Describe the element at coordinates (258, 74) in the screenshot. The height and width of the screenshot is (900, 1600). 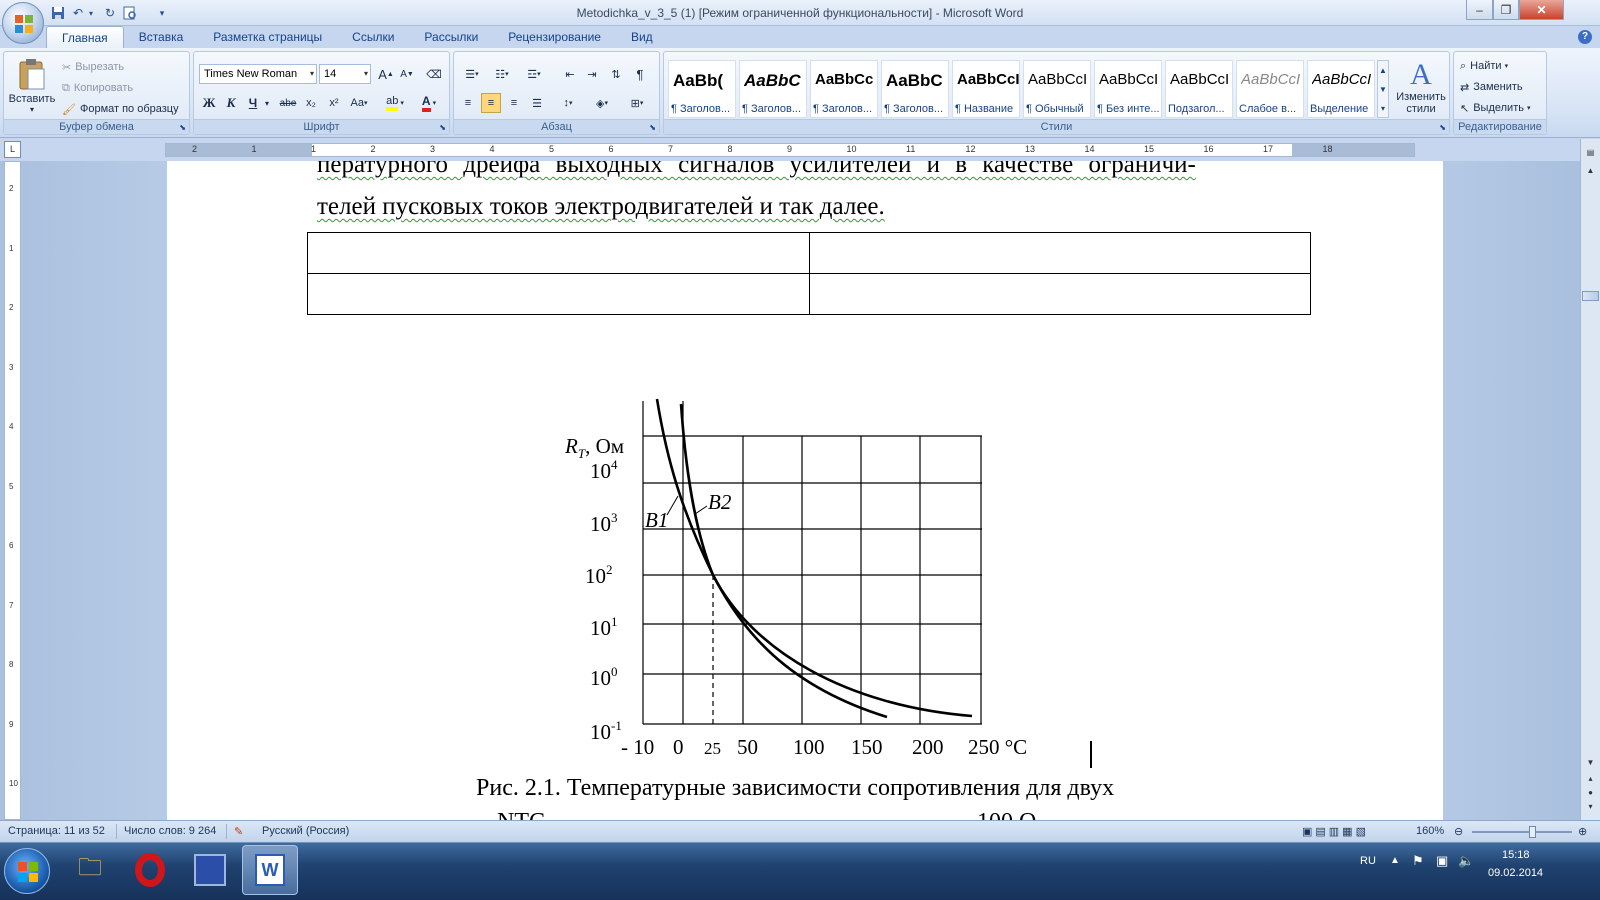
I see `font-family-combo: Times New Roman ▾` at that location.